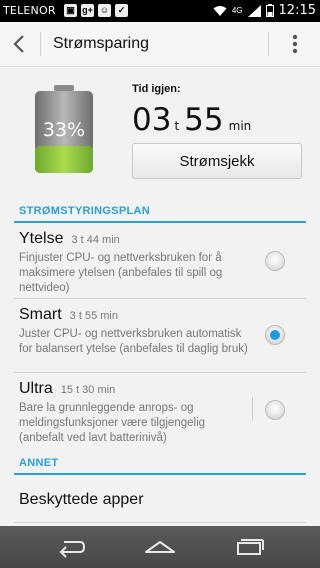 This screenshot has width=320, height=568. I want to click on network-type: 4G, so click(237, 10).